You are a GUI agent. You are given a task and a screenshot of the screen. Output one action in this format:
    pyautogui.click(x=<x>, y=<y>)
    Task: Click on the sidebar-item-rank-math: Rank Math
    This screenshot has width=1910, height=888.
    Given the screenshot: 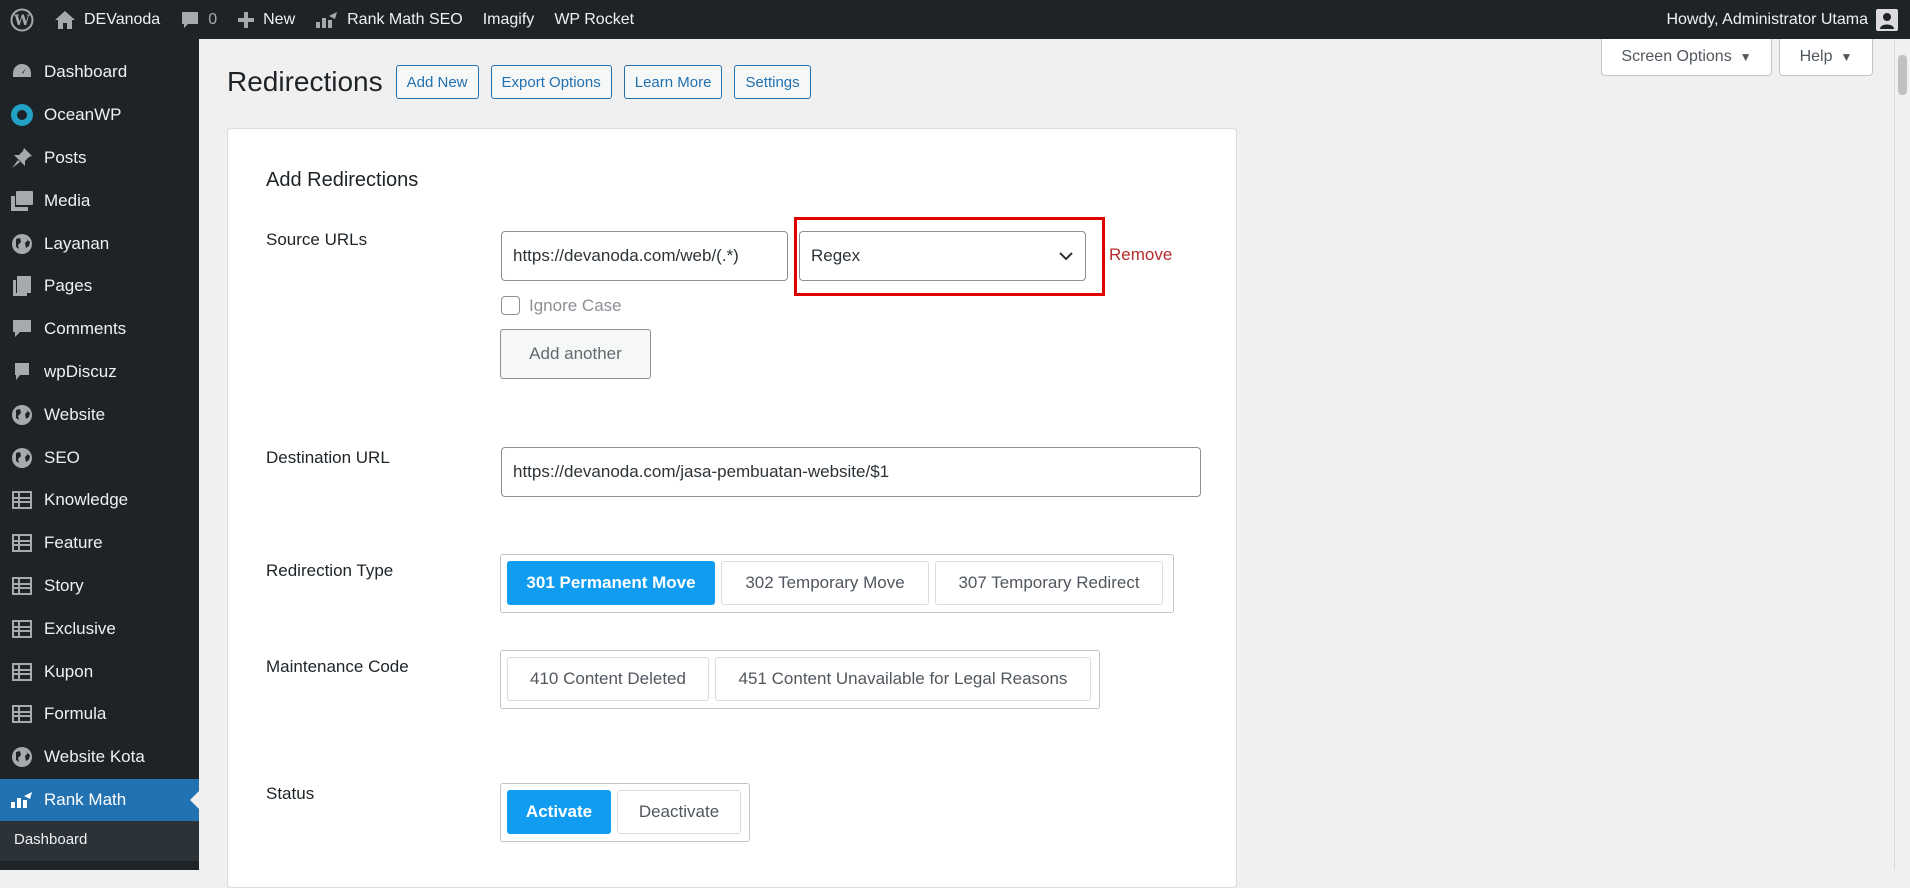 What is the action you would take?
    pyautogui.click(x=99, y=800)
    